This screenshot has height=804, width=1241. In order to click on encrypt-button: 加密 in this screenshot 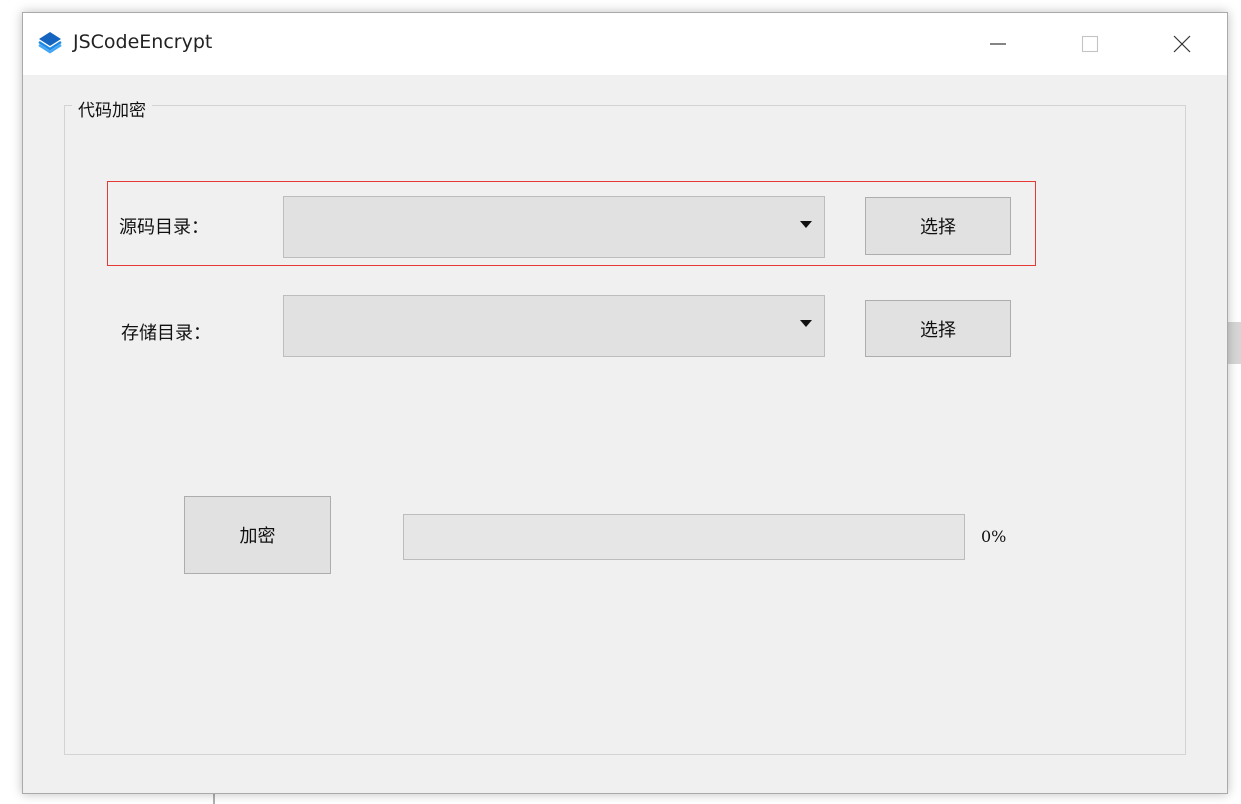, I will do `click(257, 535)`.